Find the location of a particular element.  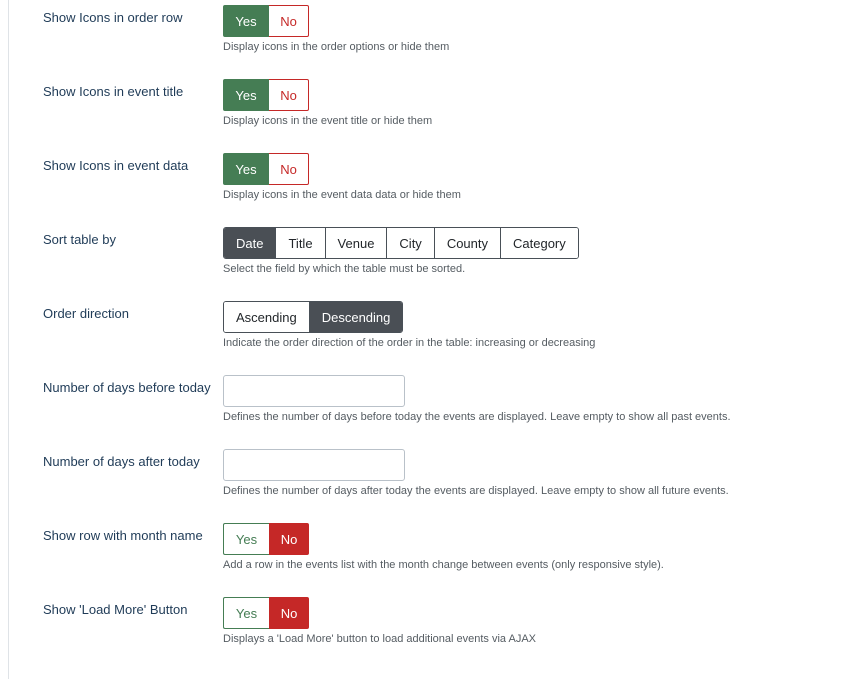

sort-table-button-group: Date Title Venue City County Category is located at coordinates (401, 243).